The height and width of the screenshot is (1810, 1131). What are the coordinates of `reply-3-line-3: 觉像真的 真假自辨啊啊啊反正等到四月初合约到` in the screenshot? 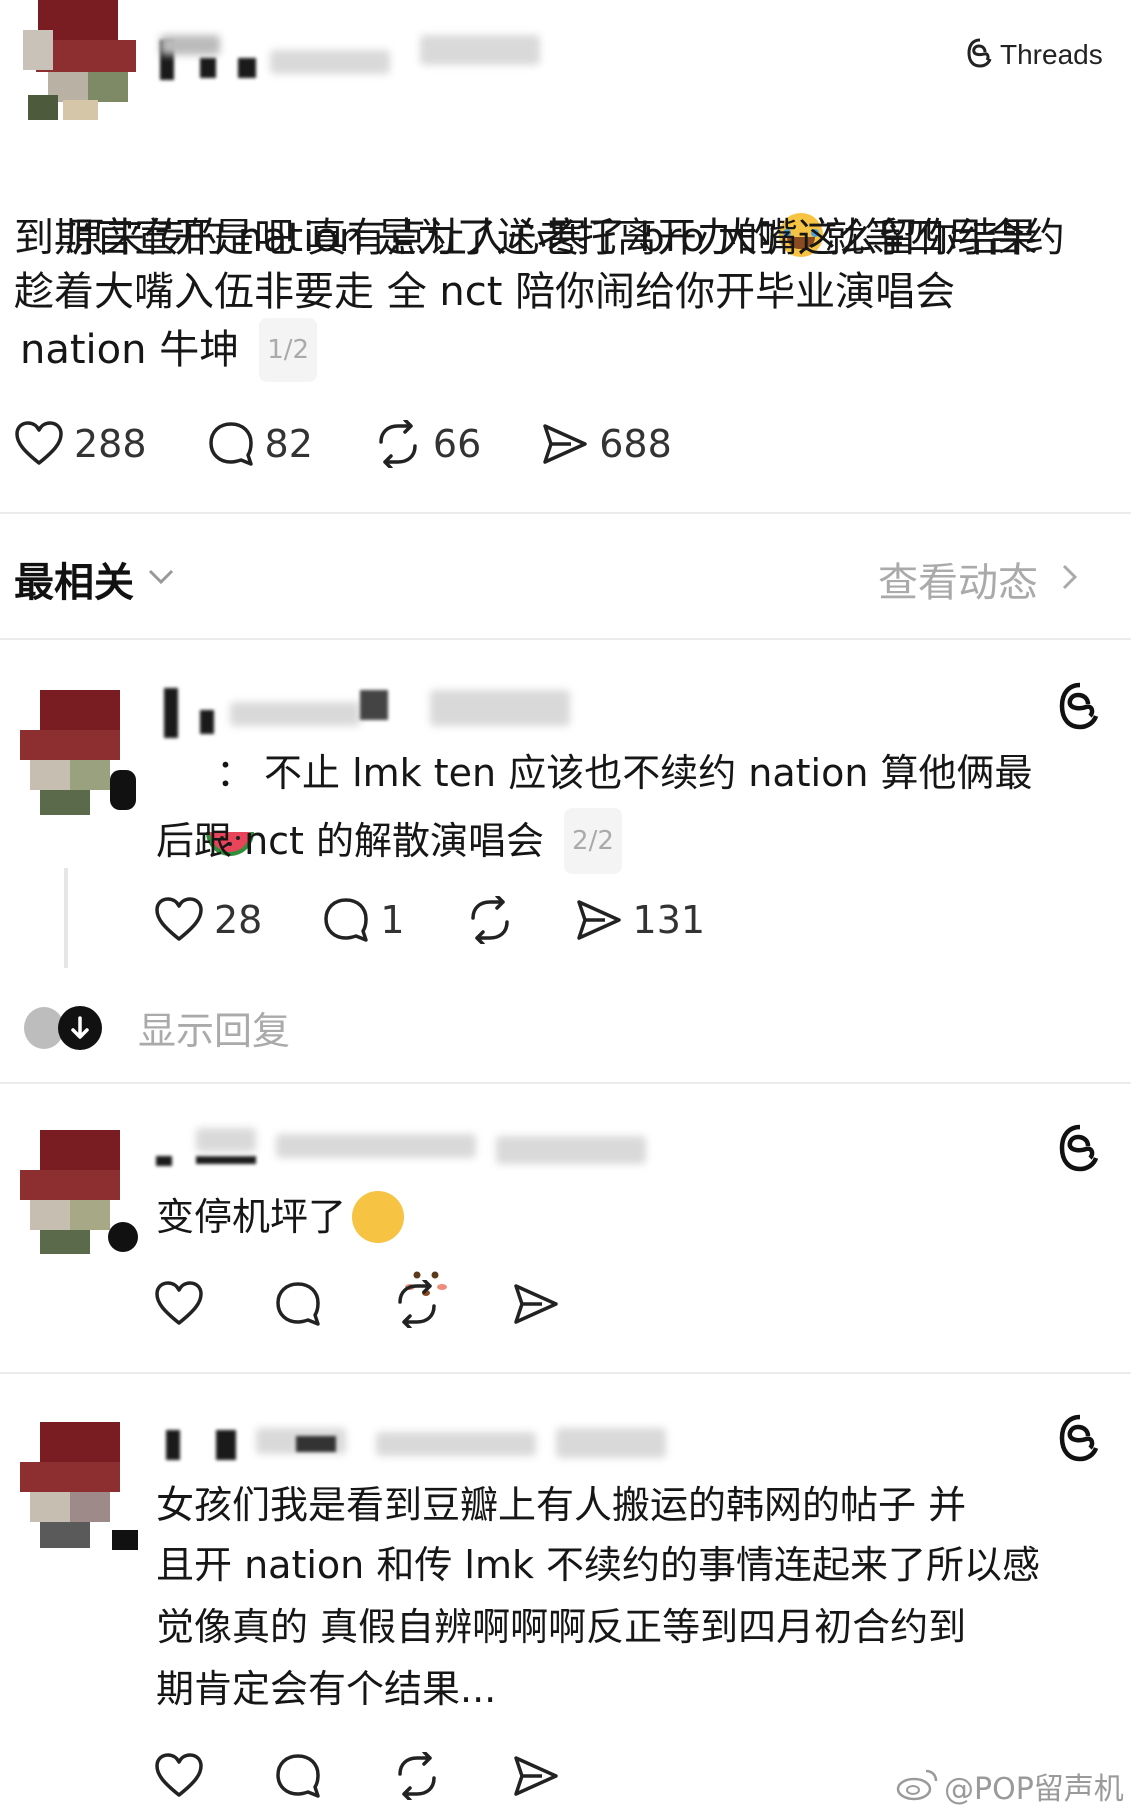 It's located at (561, 1627).